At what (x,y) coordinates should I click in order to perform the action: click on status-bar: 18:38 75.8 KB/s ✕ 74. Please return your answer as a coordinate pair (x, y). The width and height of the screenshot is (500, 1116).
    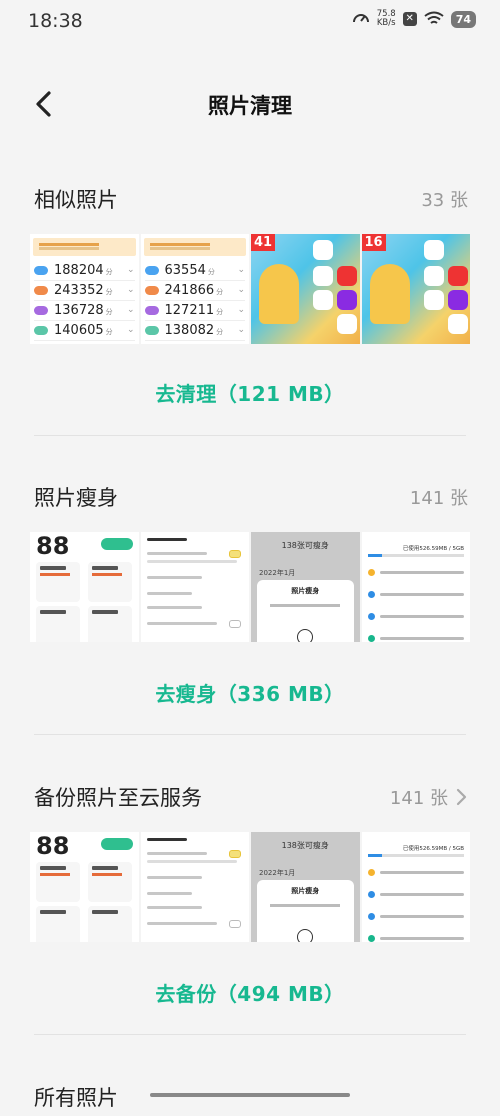
    Looking at the image, I should click on (250, 22).